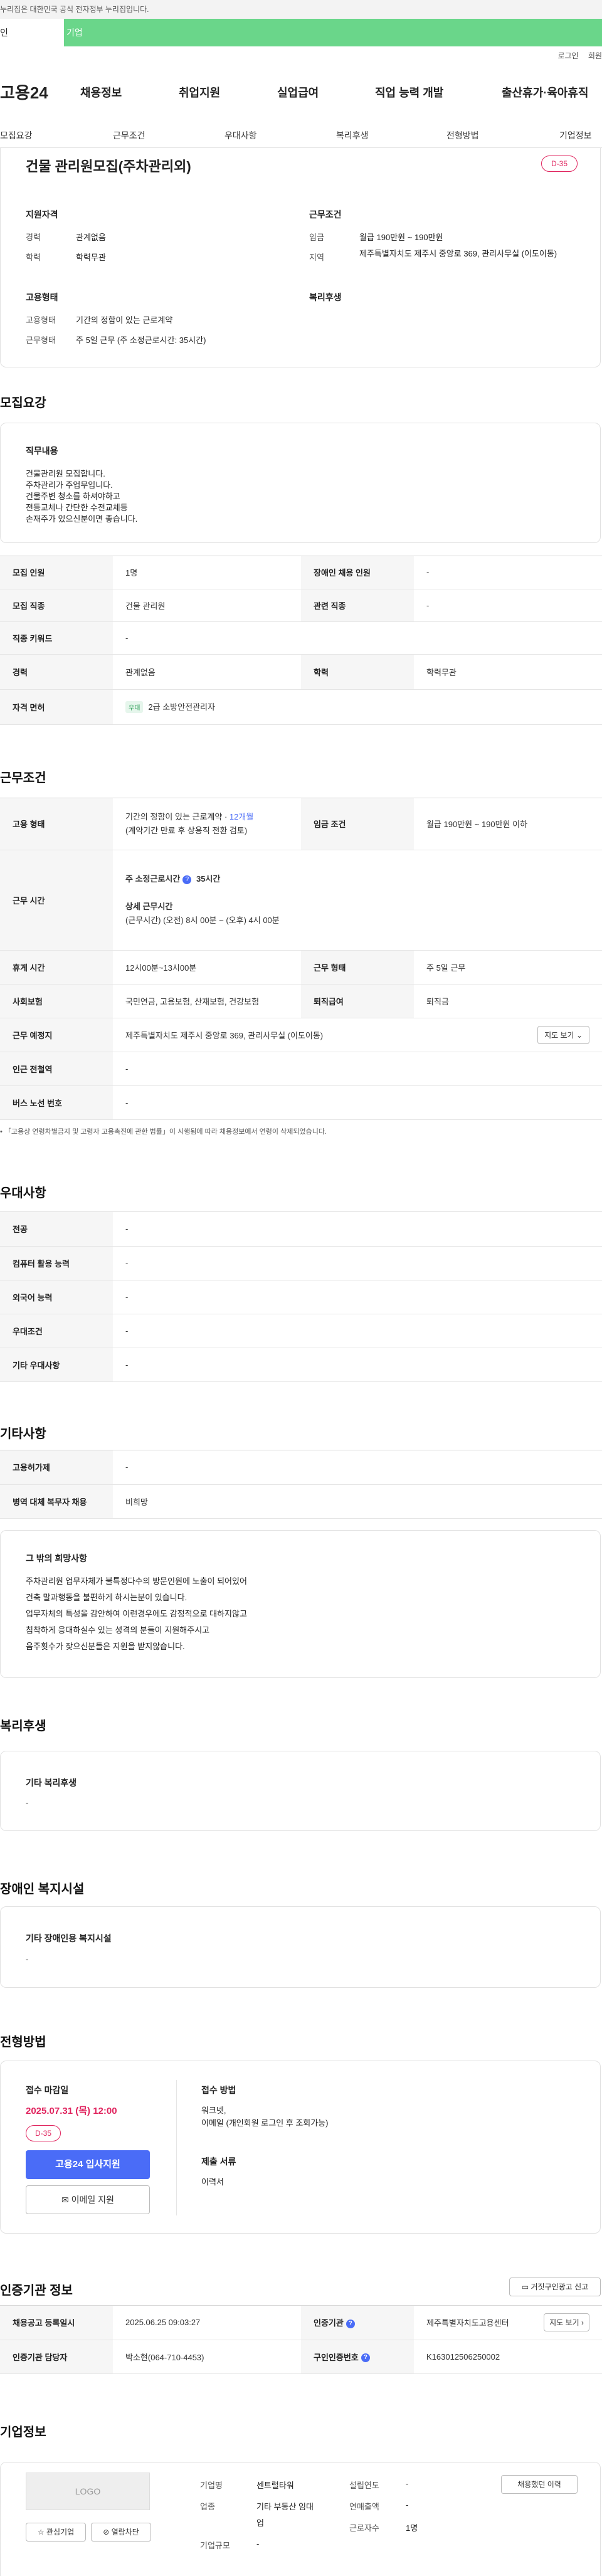 Image resolution: width=602 pixels, height=2576 pixels. What do you see at coordinates (186, 830) in the screenshot?
I see `emp-type-note: (계약기간 만료 후 상용직 전환 검토)` at bounding box center [186, 830].